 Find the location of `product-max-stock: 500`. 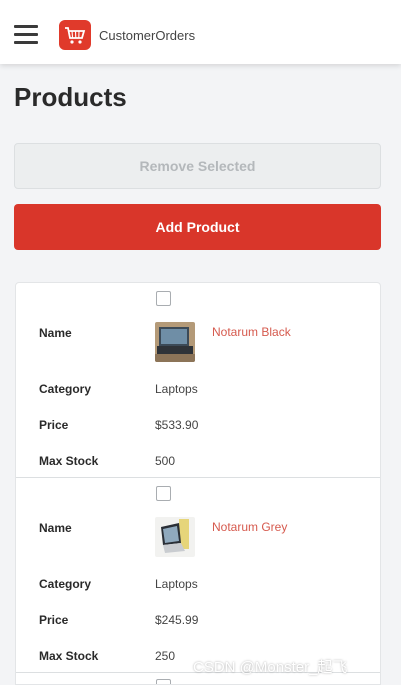

product-max-stock: 500 is located at coordinates (165, 461).